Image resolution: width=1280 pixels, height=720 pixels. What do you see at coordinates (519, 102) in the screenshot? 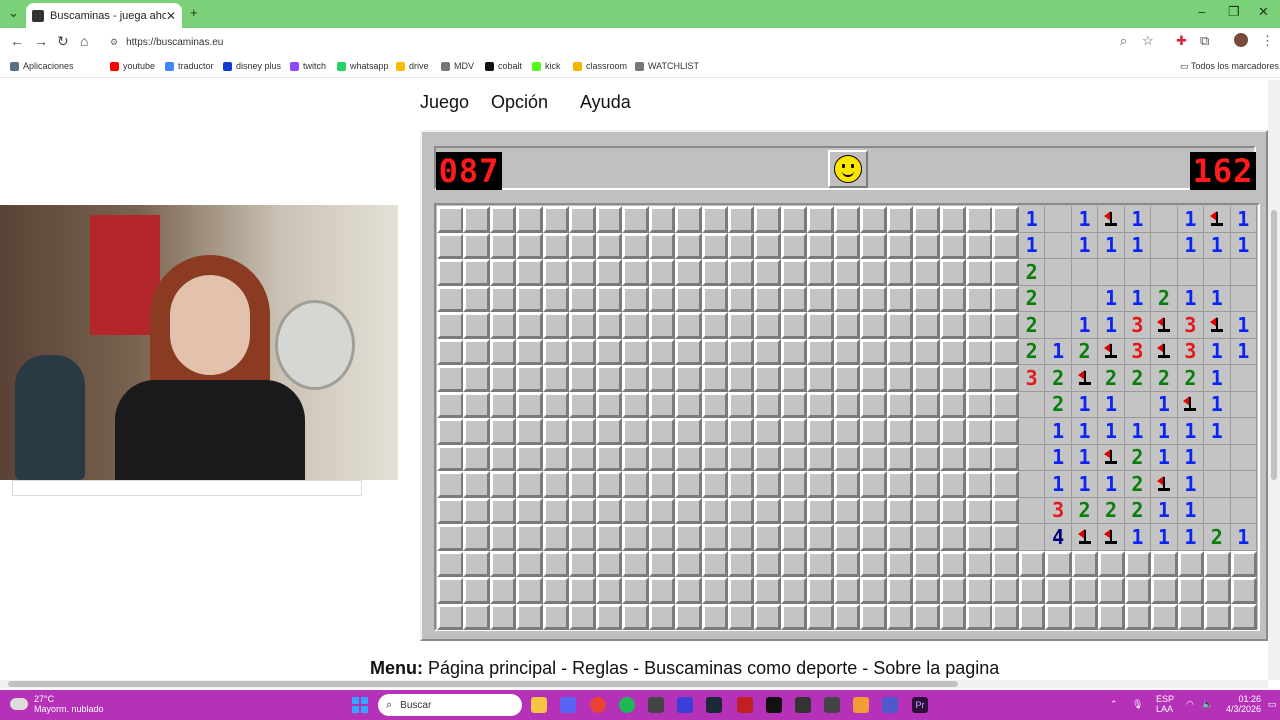
I see `menu-opcion: Opción` at bounding box center [519, 102].